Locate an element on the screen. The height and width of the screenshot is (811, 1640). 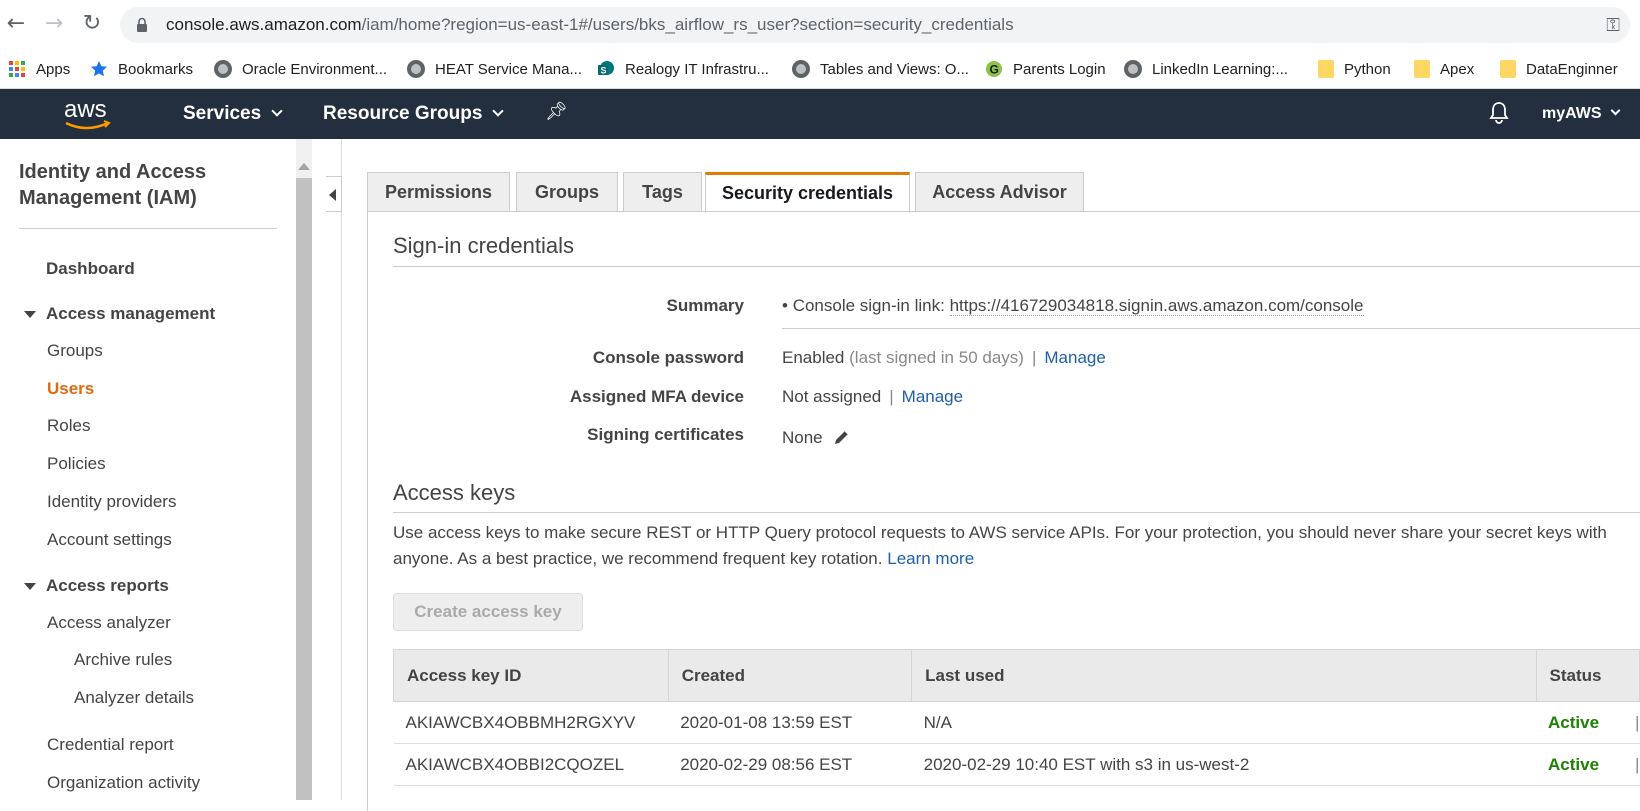
last-used-cell: N/A is located at coordinates (1224, 722).